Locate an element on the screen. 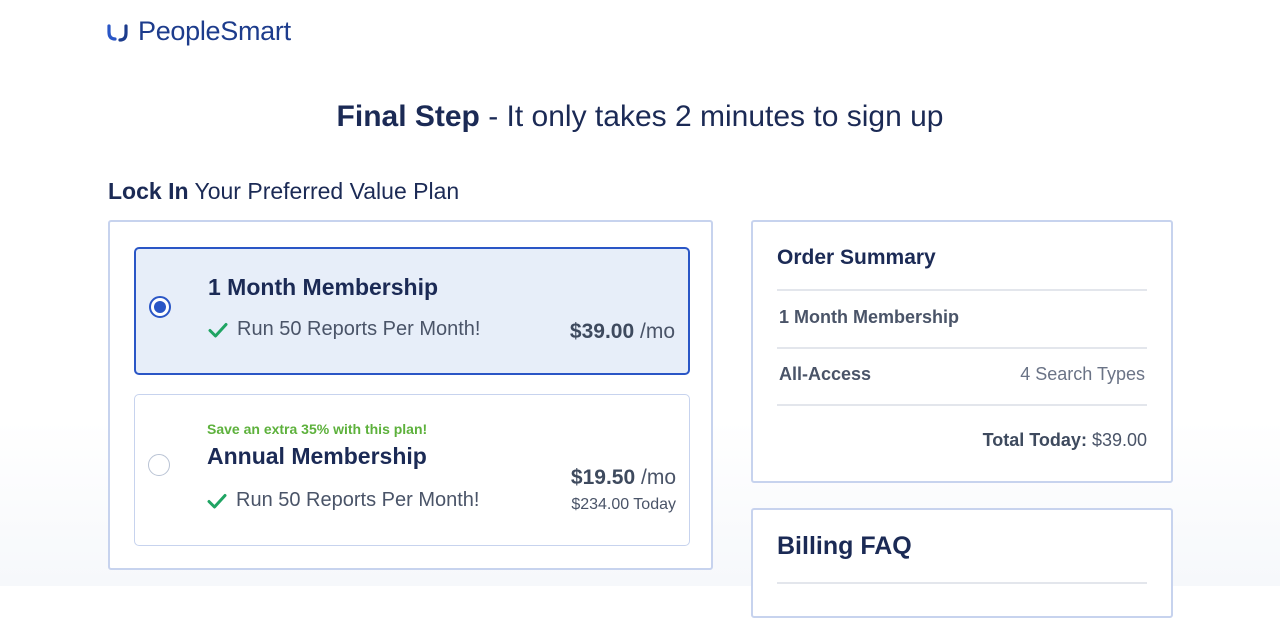 The height and width of the screenshot is (618, 1280). plan-price-amount: $39.00 is located at coordinates (602, 331).